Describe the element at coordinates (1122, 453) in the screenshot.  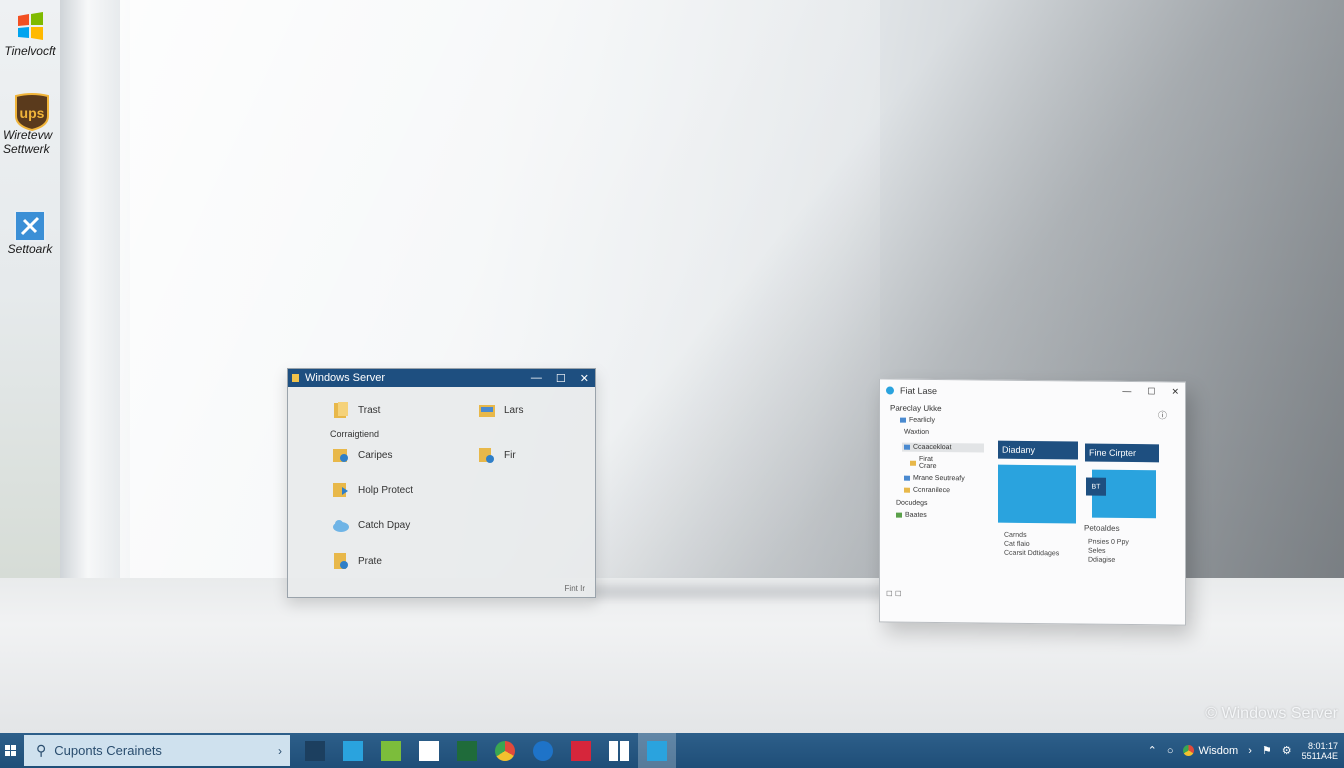
I see `panel-fine-cirpter-header: Fine Cirpter` at that location.